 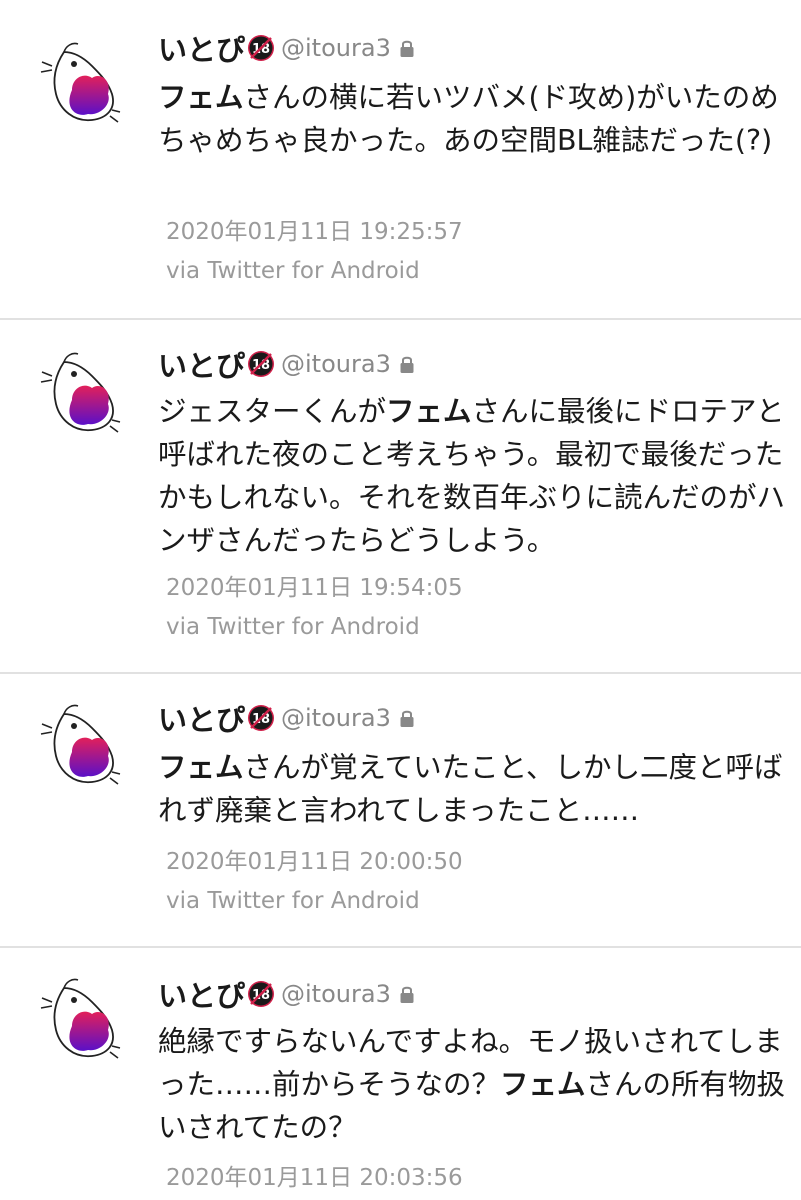 What do you see at coordinates (314, 585) in the screenshot?
I see `timestamp: 2020年01月11日 19:54:05` at bounding box center [314, 585].